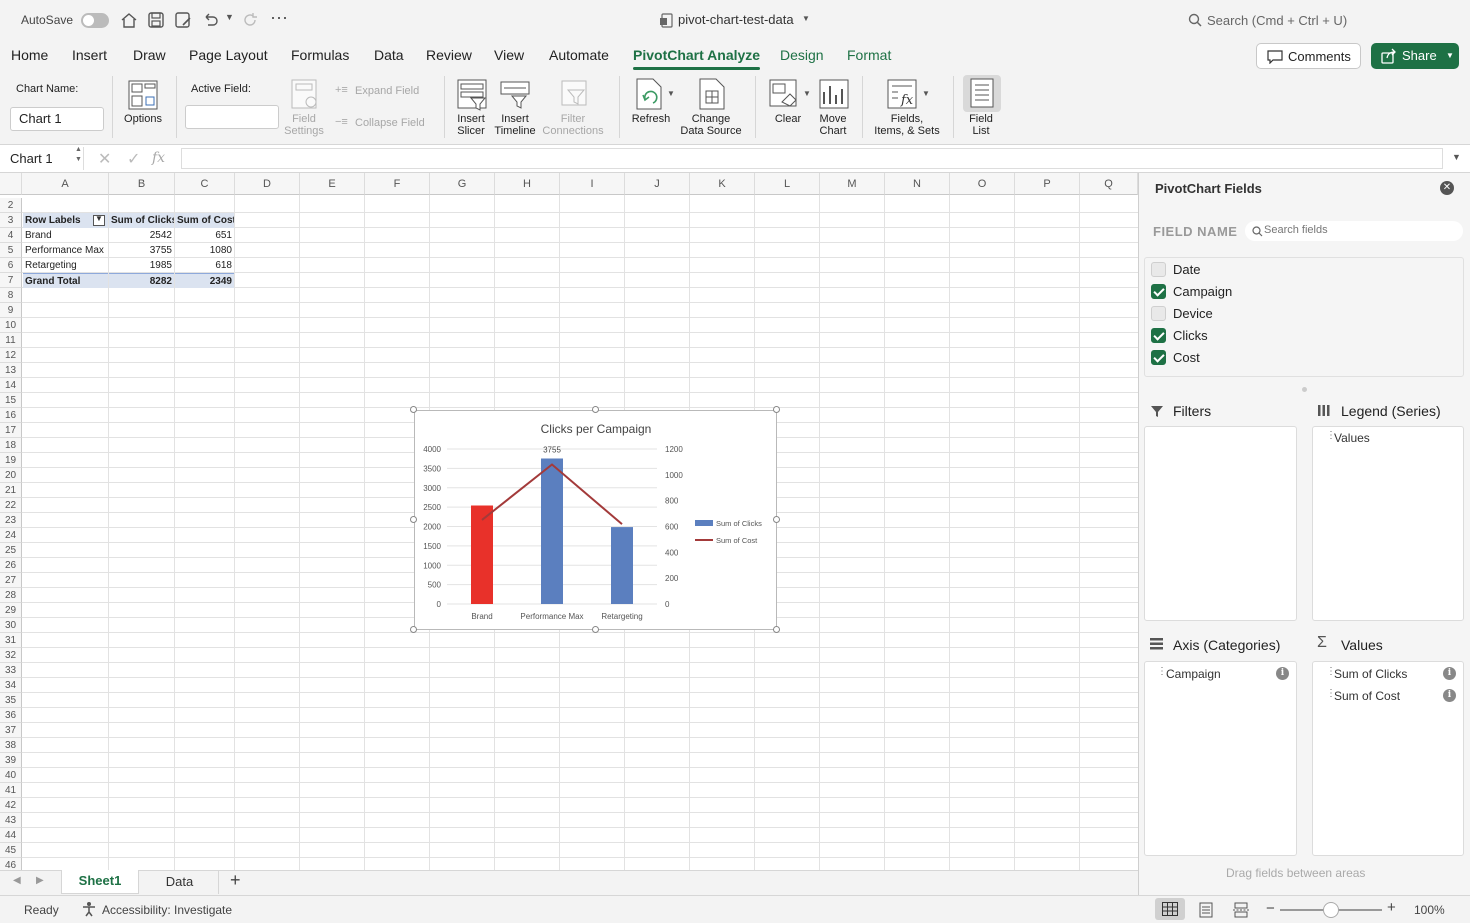 The height and width of the screenshot is (923, 1470). What do you see at coordinates (1447, 188) in the screenshot?
I see `close-pane-icon: ✕` at bounding box center [1447, 188].